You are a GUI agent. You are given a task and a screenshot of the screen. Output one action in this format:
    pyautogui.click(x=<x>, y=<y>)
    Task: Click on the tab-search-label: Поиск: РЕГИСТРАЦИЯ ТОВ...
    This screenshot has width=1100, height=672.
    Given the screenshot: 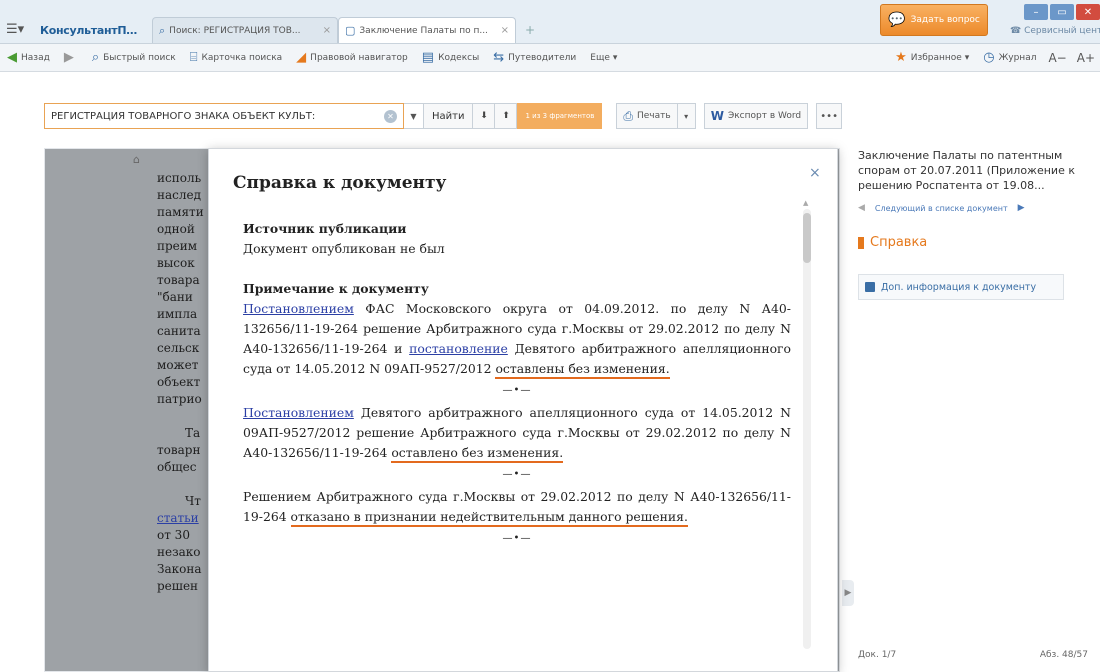 What is the action you would take?
    pyautogui.click(x=235, y=30)
    